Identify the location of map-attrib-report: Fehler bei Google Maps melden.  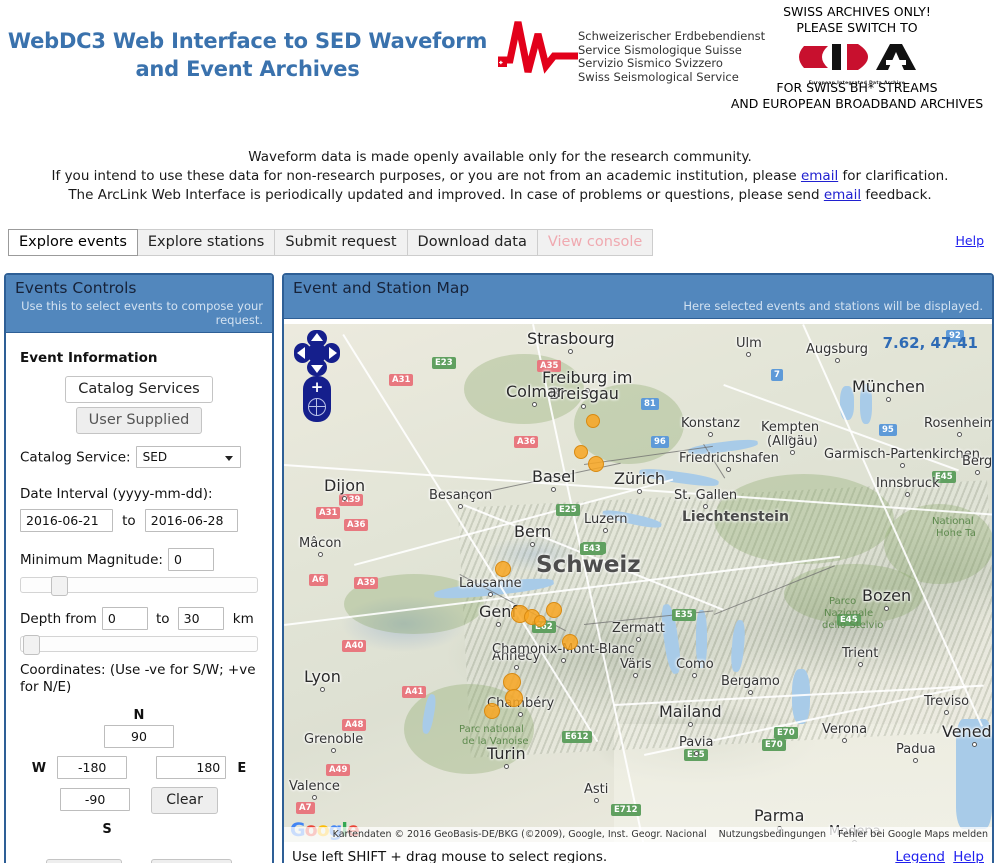
(913, 834).